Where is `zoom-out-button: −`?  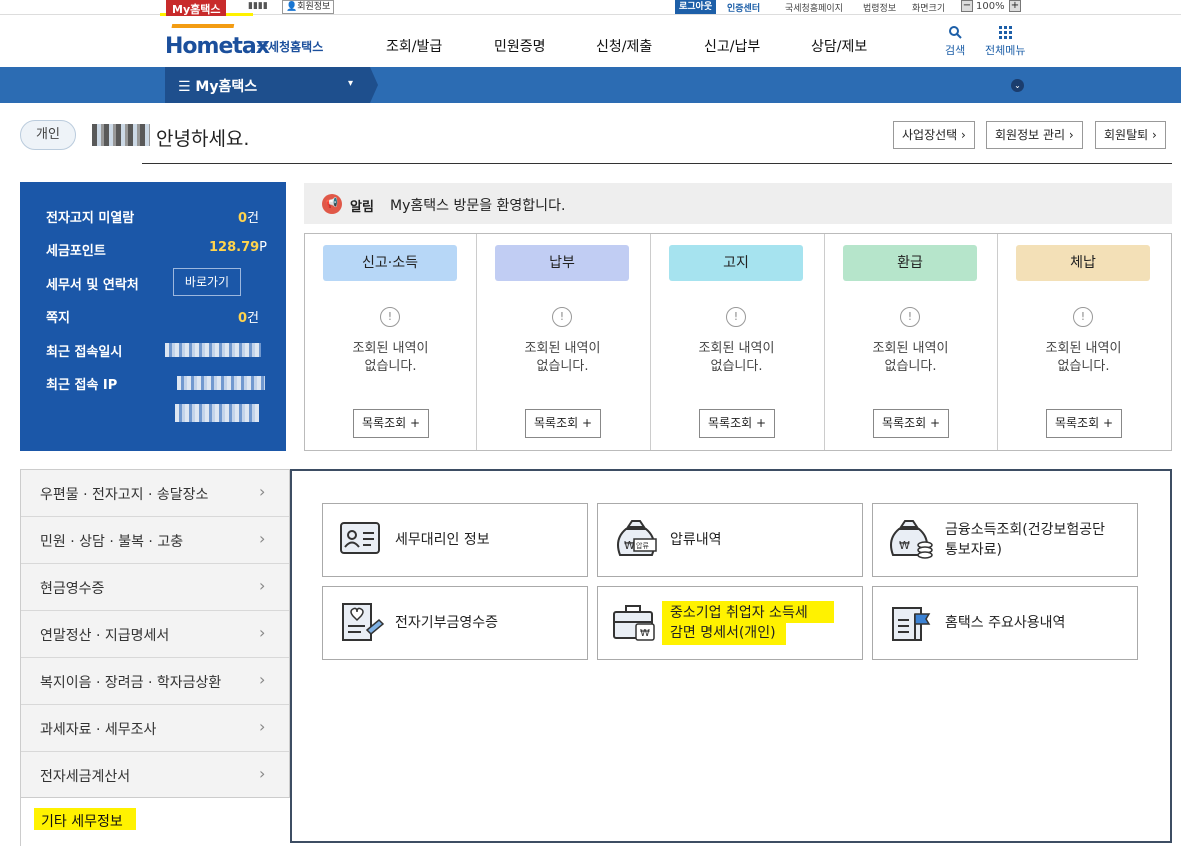
zoom-out-button: − is located at coordinates (967, 6).